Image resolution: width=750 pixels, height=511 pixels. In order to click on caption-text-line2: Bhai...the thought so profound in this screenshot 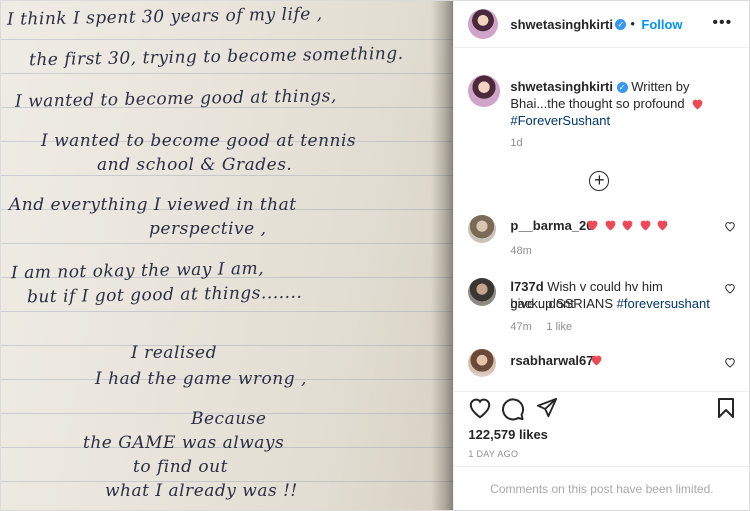, I will do `click(607, 103)`.